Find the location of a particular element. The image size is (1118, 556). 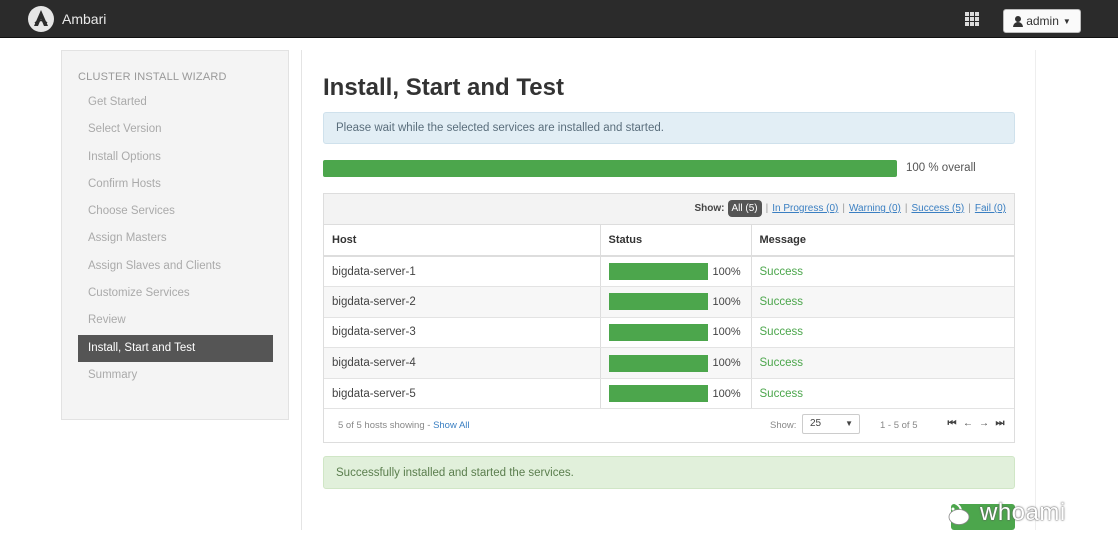

filter-all: All (5) is located at coordinates (744, 208).